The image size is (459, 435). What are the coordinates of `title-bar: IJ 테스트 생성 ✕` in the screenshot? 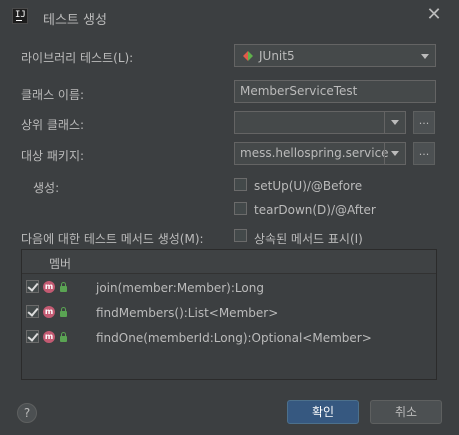 It's located at (229, 17).